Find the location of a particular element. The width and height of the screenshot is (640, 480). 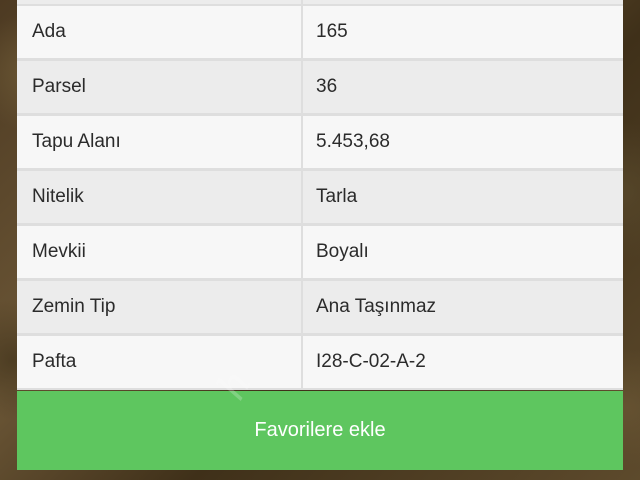

table-row-mevkii: Mevkii Boyalı is located at coordinates (320, 252).